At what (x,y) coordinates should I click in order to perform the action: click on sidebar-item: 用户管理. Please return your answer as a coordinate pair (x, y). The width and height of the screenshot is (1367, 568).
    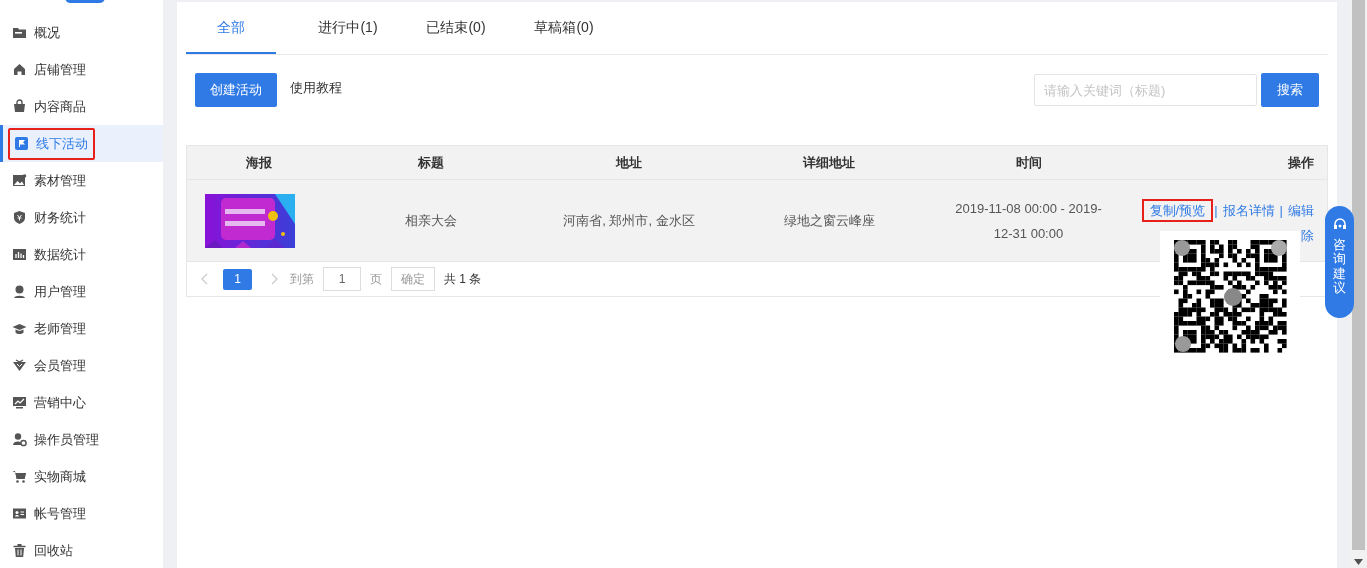
    Looking at the image, I should click on (81, 291).